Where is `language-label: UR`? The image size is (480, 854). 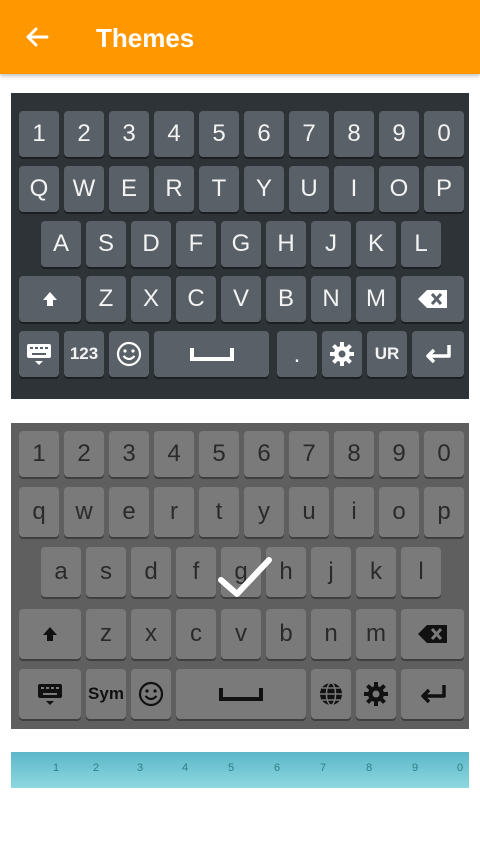
language-label: UR is located at coordinates (387, 353).